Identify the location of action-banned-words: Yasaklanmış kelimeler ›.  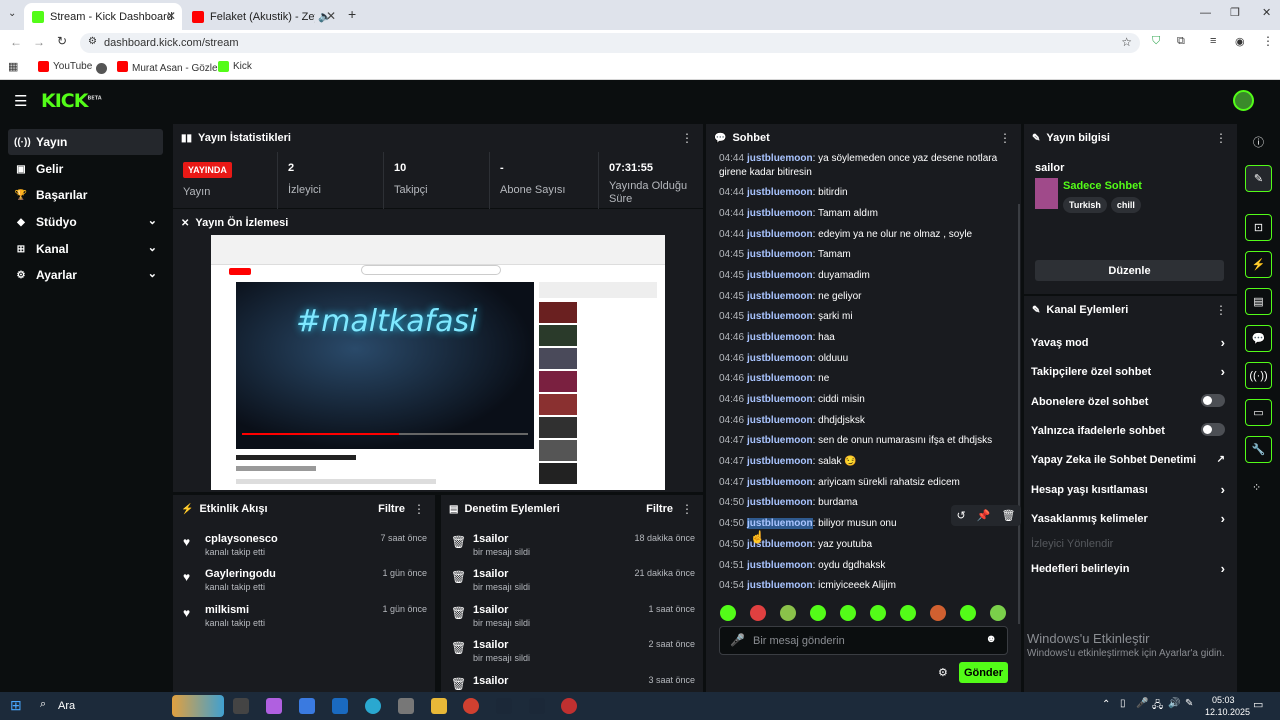
(1131, 518).